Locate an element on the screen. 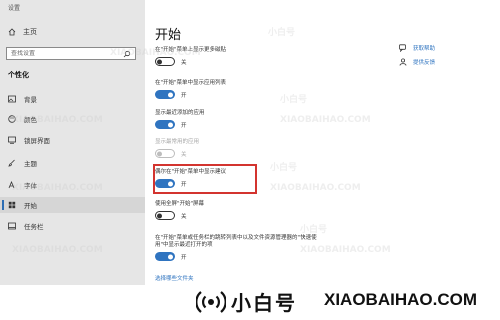 This screenshot has width=500, height=320. sidebar-item-lock-screen: 锁屏界面 is located at coordinates (72, 140).